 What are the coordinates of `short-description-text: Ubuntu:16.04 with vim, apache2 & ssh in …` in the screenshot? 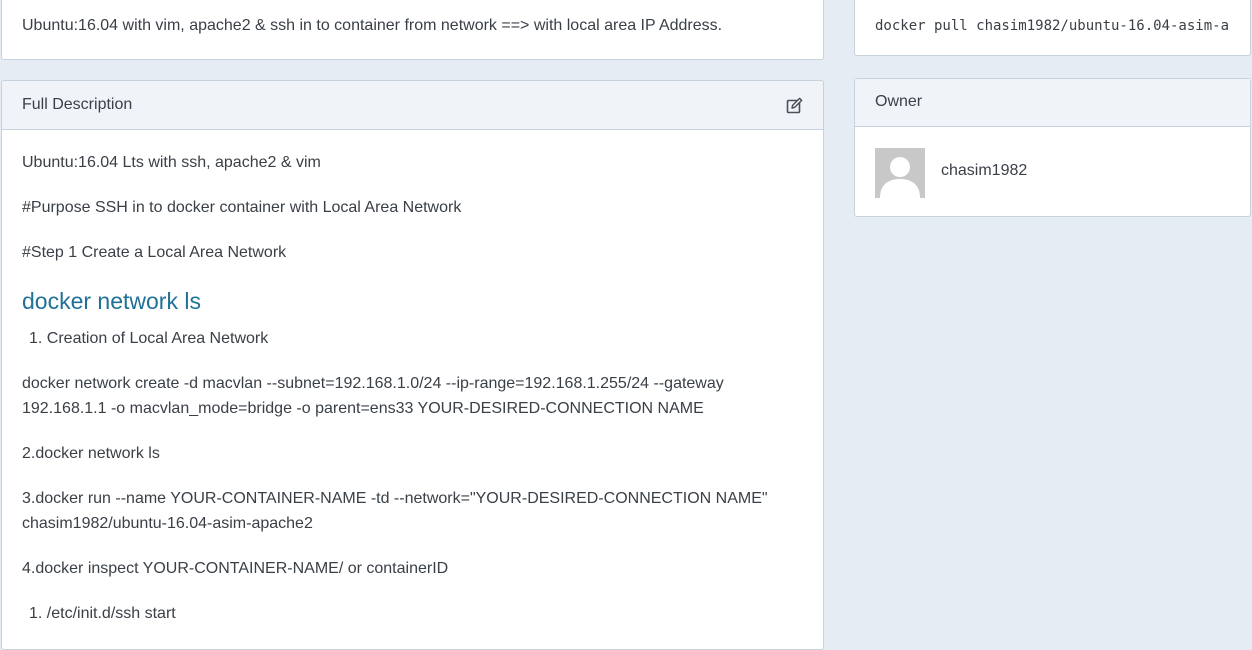 It's located at (372, 25).